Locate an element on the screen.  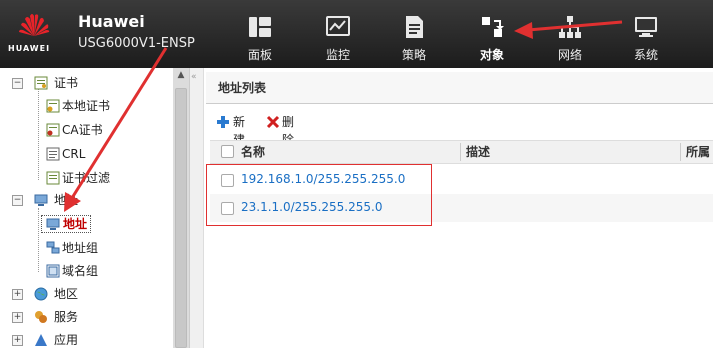
tree-label: 证书过滤 is located at coordinates (86, 178).